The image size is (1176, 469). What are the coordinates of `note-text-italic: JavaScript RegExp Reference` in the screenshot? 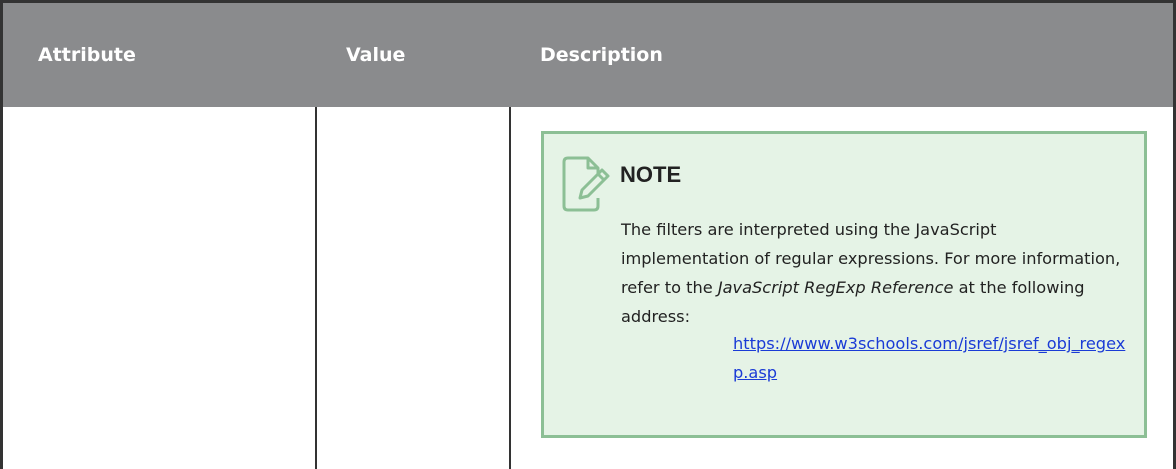 It's located at (835, 287).